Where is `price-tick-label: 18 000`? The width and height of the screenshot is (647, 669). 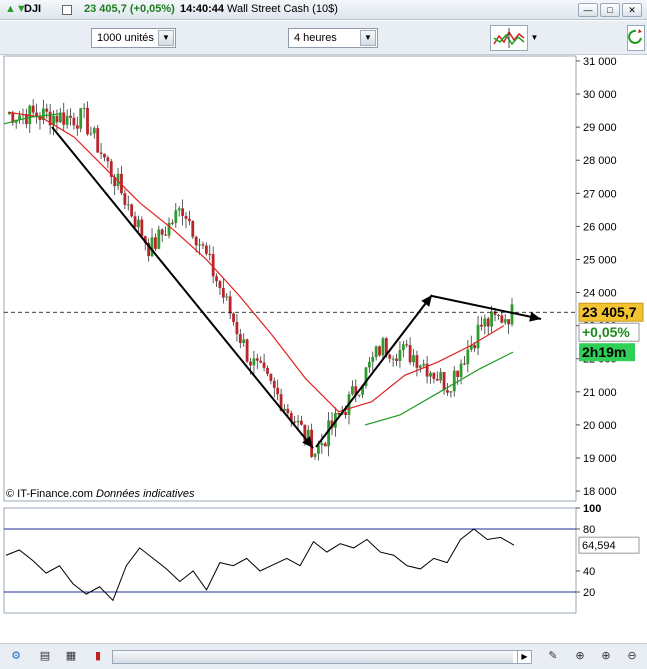
price-tick-label: 18 000 is located at coordinates (600, 492).